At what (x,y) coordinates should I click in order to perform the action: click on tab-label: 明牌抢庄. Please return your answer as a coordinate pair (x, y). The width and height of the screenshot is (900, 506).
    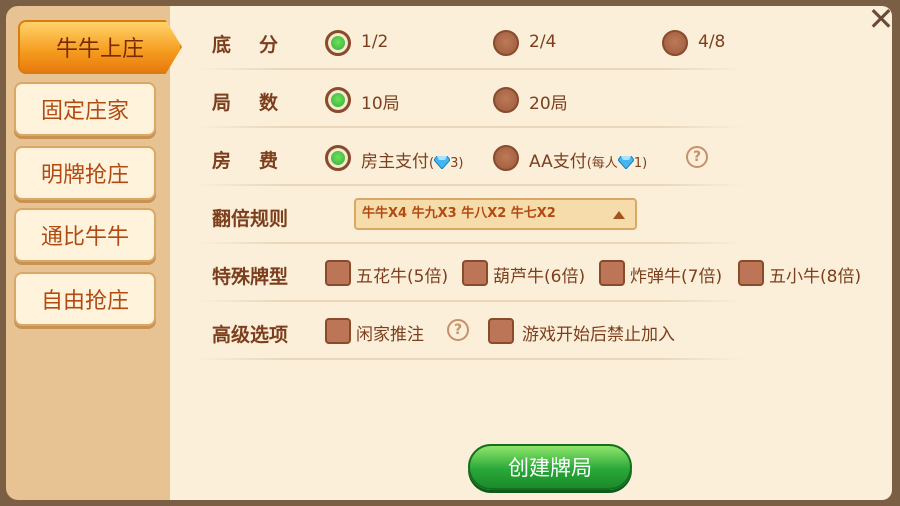
    Looking at the image, I should click on (84, 175).